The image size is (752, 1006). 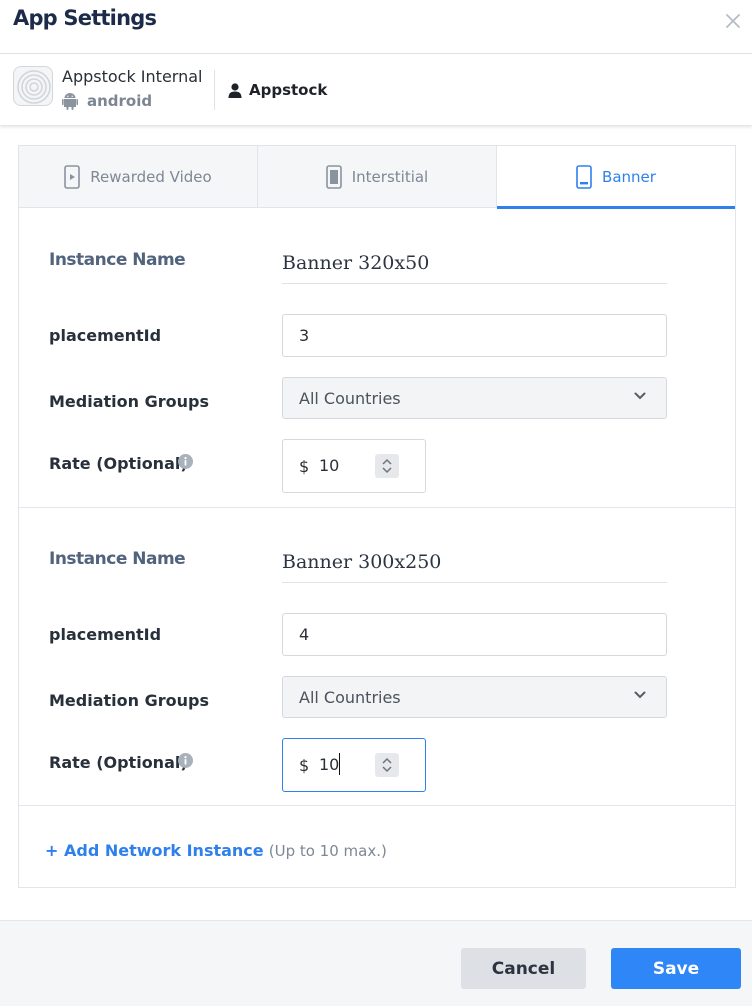 I want to click on account: Appstock, so click(x=277, y=90).